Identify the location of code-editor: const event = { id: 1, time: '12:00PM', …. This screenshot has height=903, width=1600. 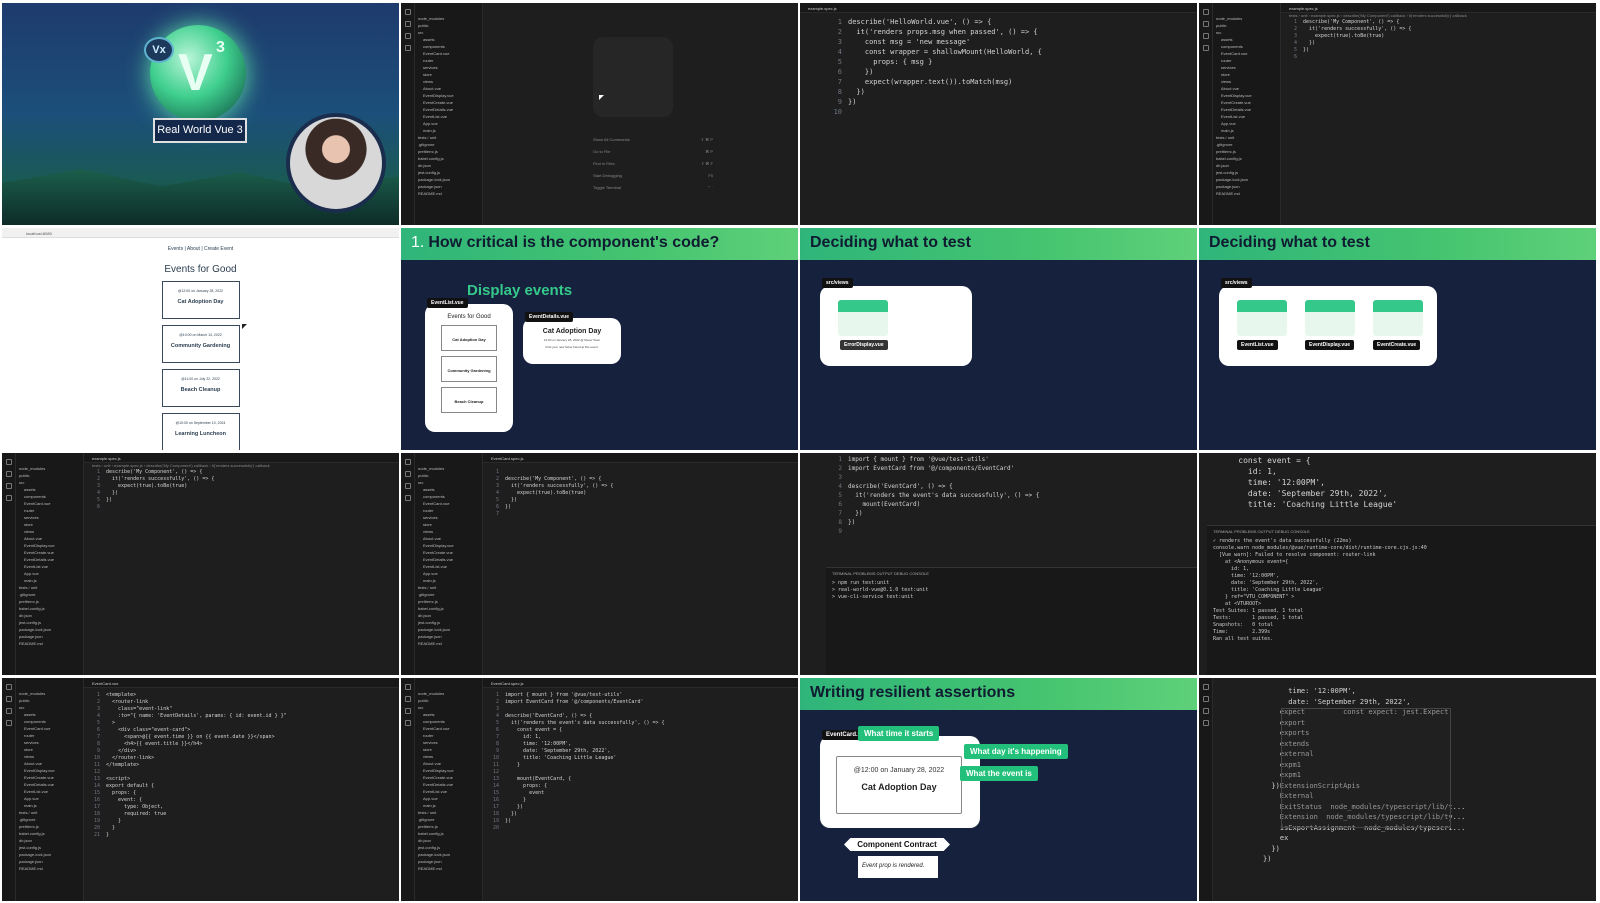
(1397, 481).